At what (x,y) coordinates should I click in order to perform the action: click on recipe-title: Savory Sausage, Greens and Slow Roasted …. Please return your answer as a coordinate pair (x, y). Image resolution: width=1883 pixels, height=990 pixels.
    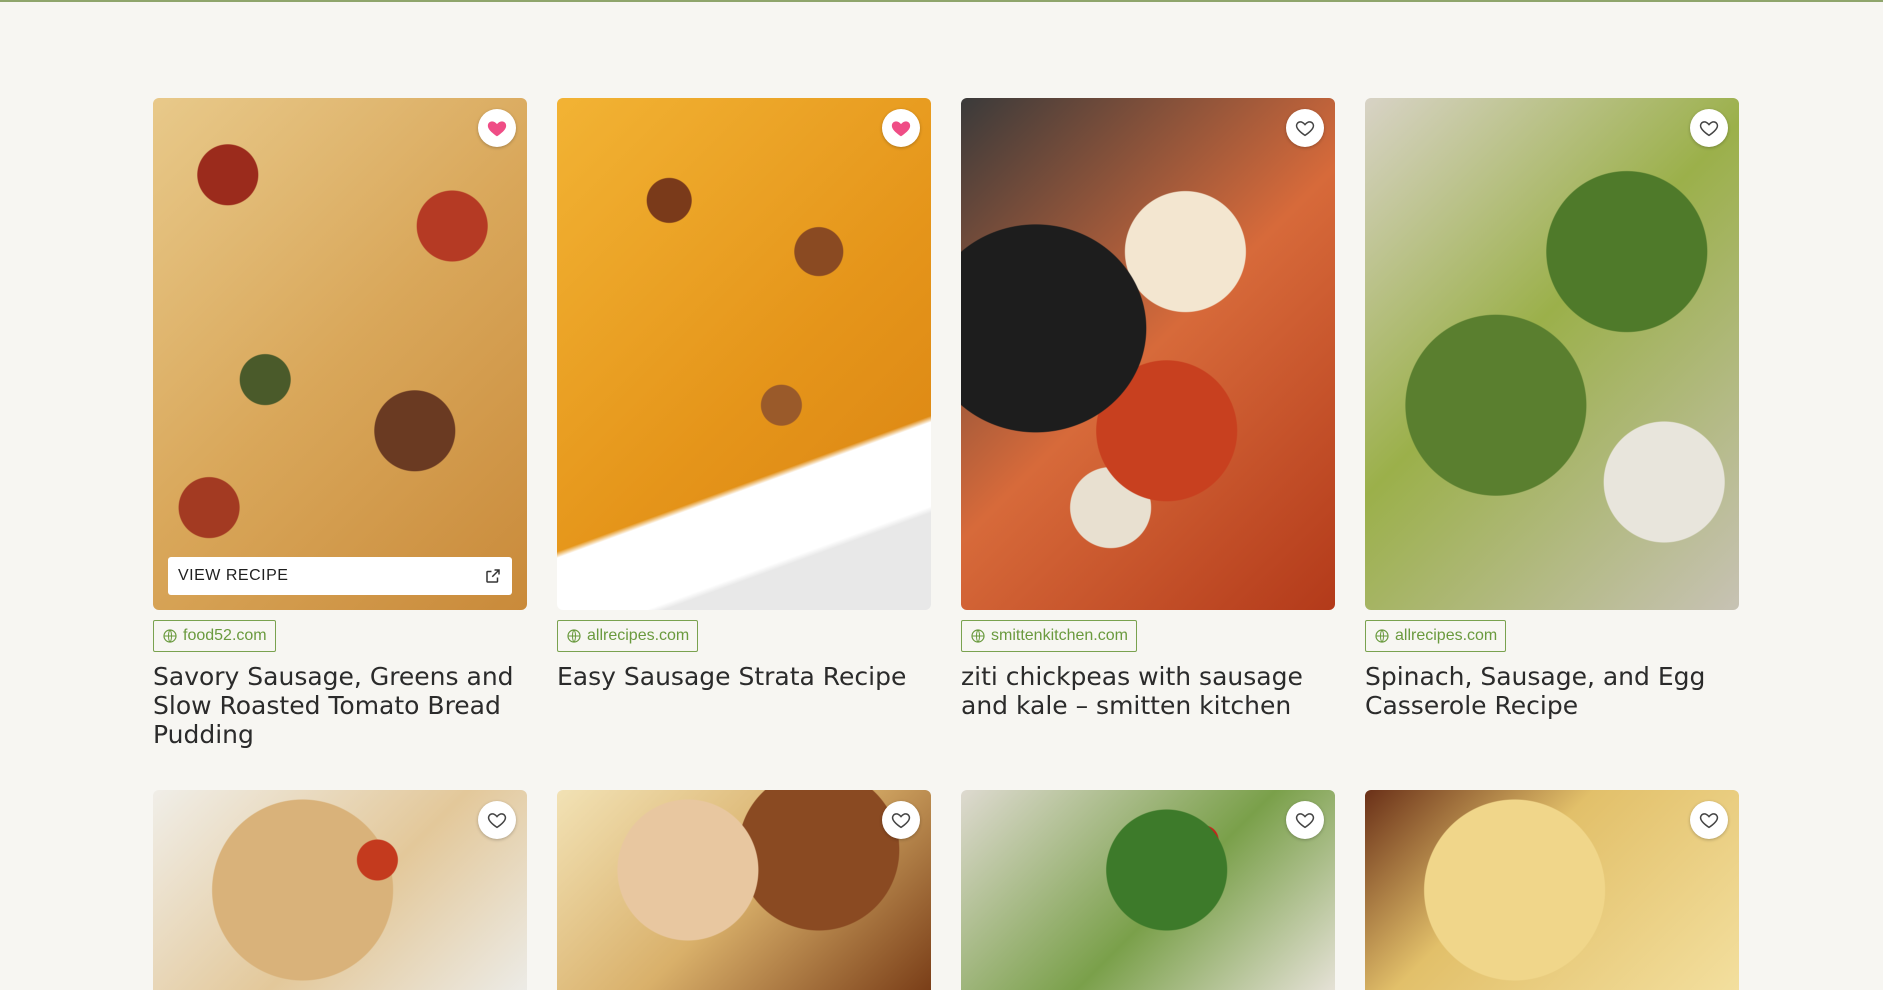
    Looking at the image, I should click on (340, 705).